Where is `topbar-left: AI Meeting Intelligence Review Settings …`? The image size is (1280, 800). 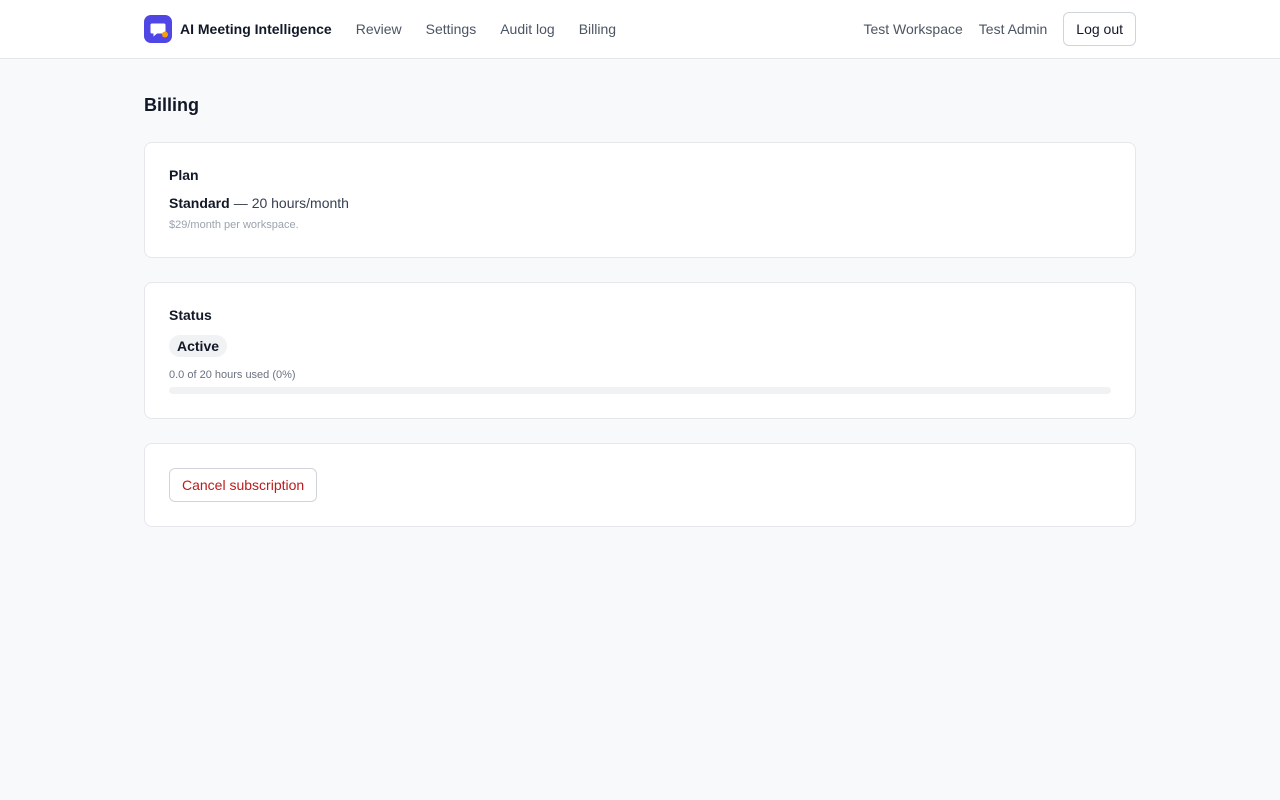 topbar-left: AI Meeting Intelligence Review Settings … is located at coordinates (380, 29).